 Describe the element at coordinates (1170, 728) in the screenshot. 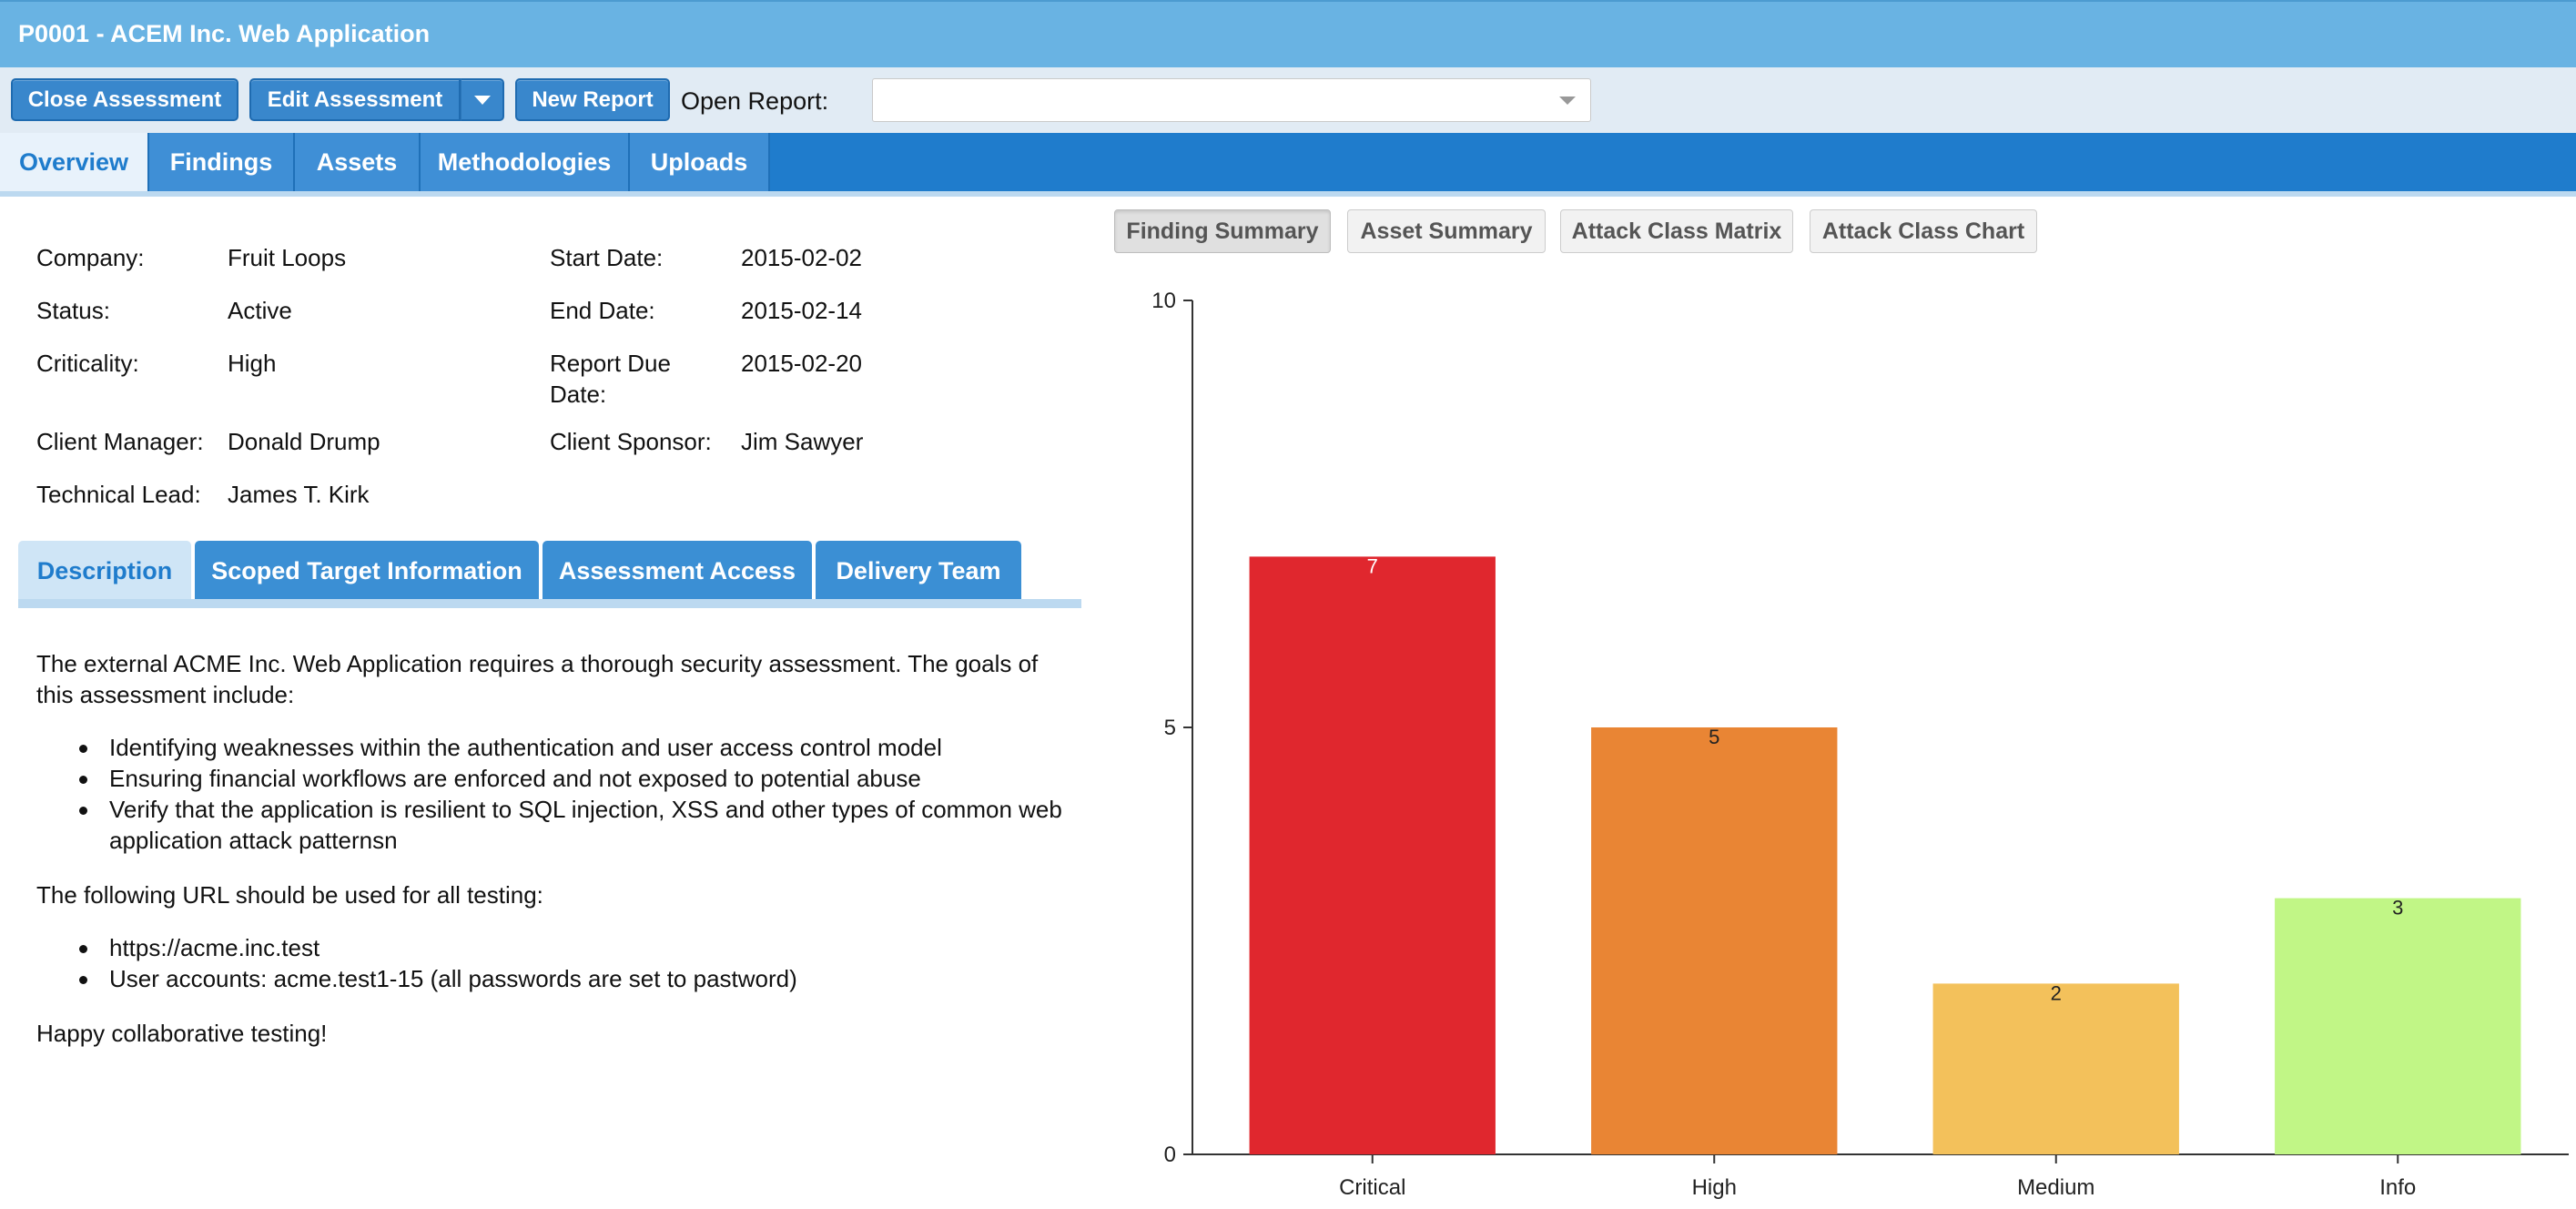

I see `y-tick-label: 5` at that location.